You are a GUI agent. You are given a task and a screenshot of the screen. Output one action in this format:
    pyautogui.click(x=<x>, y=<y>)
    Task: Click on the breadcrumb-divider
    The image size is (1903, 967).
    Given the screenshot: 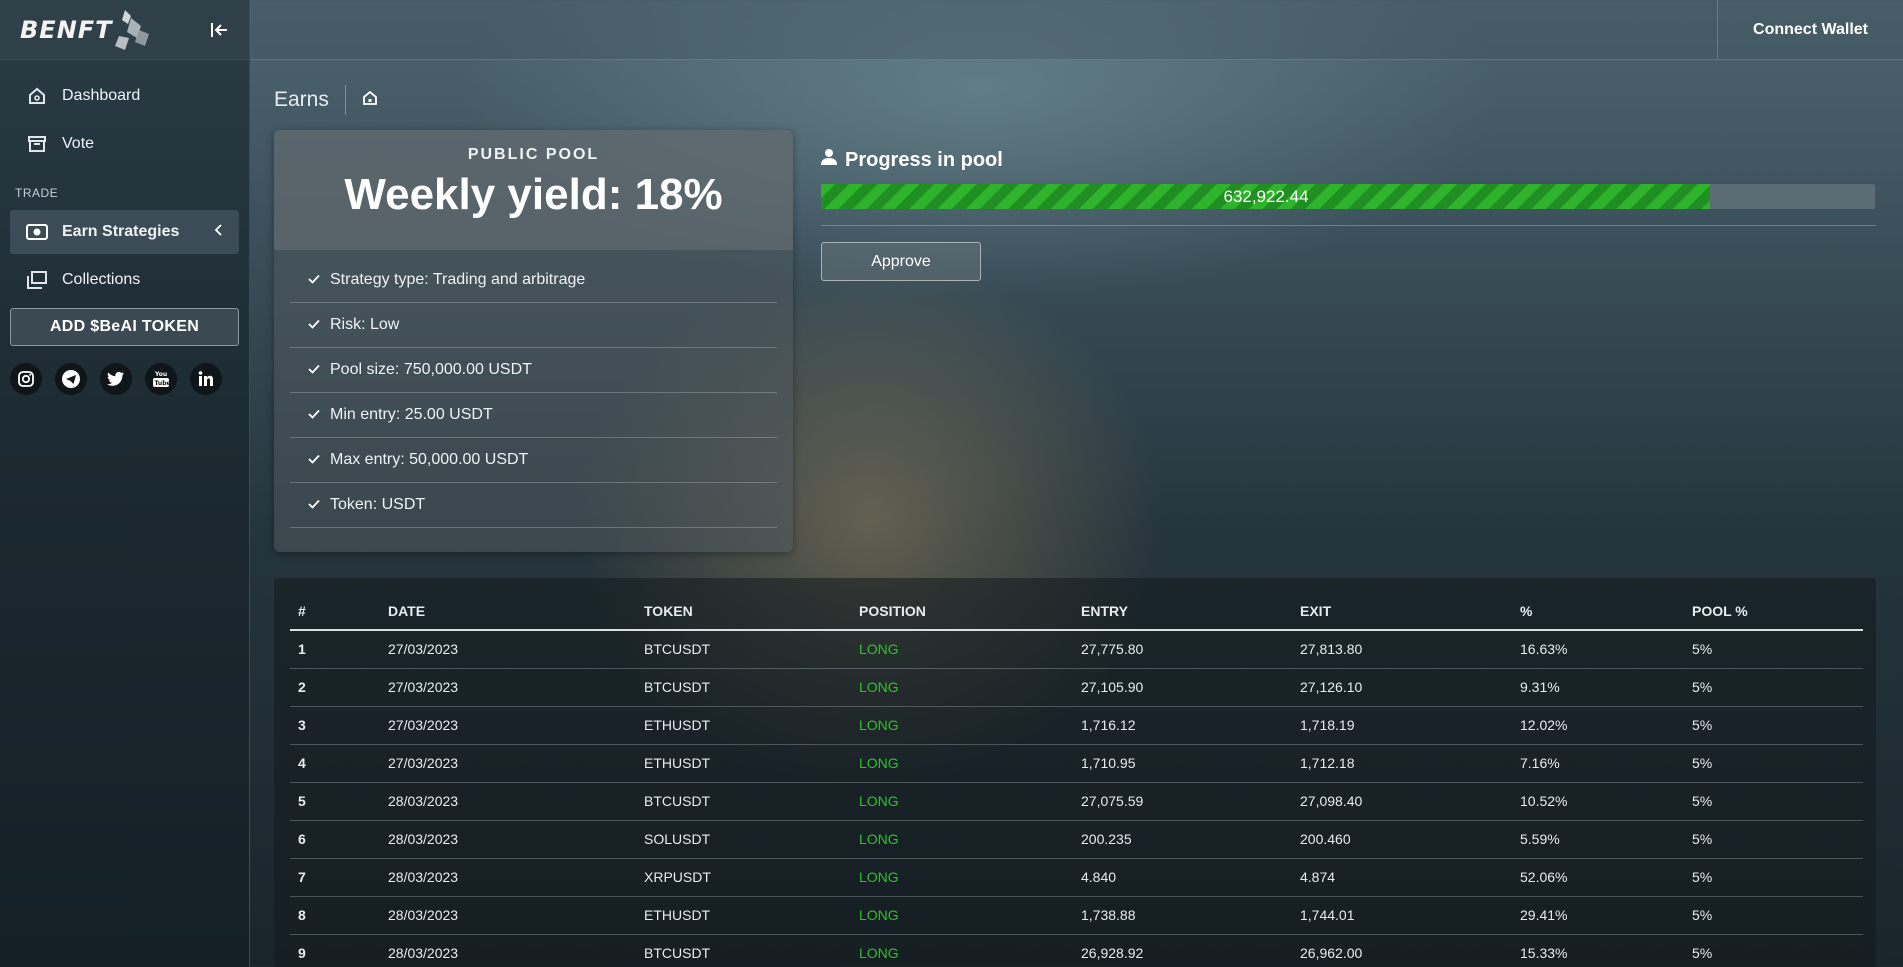 What is the action you would take?
    pyautogui.click(x=345, y=100)
    